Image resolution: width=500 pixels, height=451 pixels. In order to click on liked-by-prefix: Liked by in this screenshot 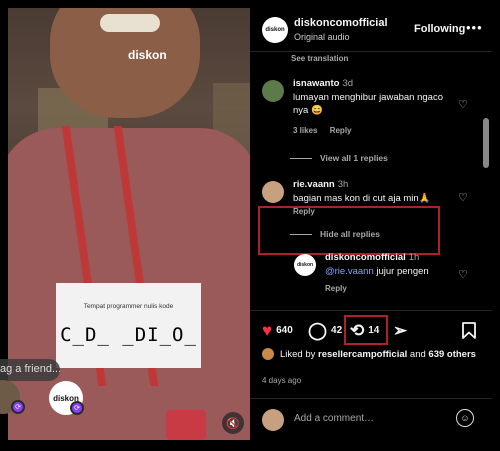, I will do `click(298, 354)`.